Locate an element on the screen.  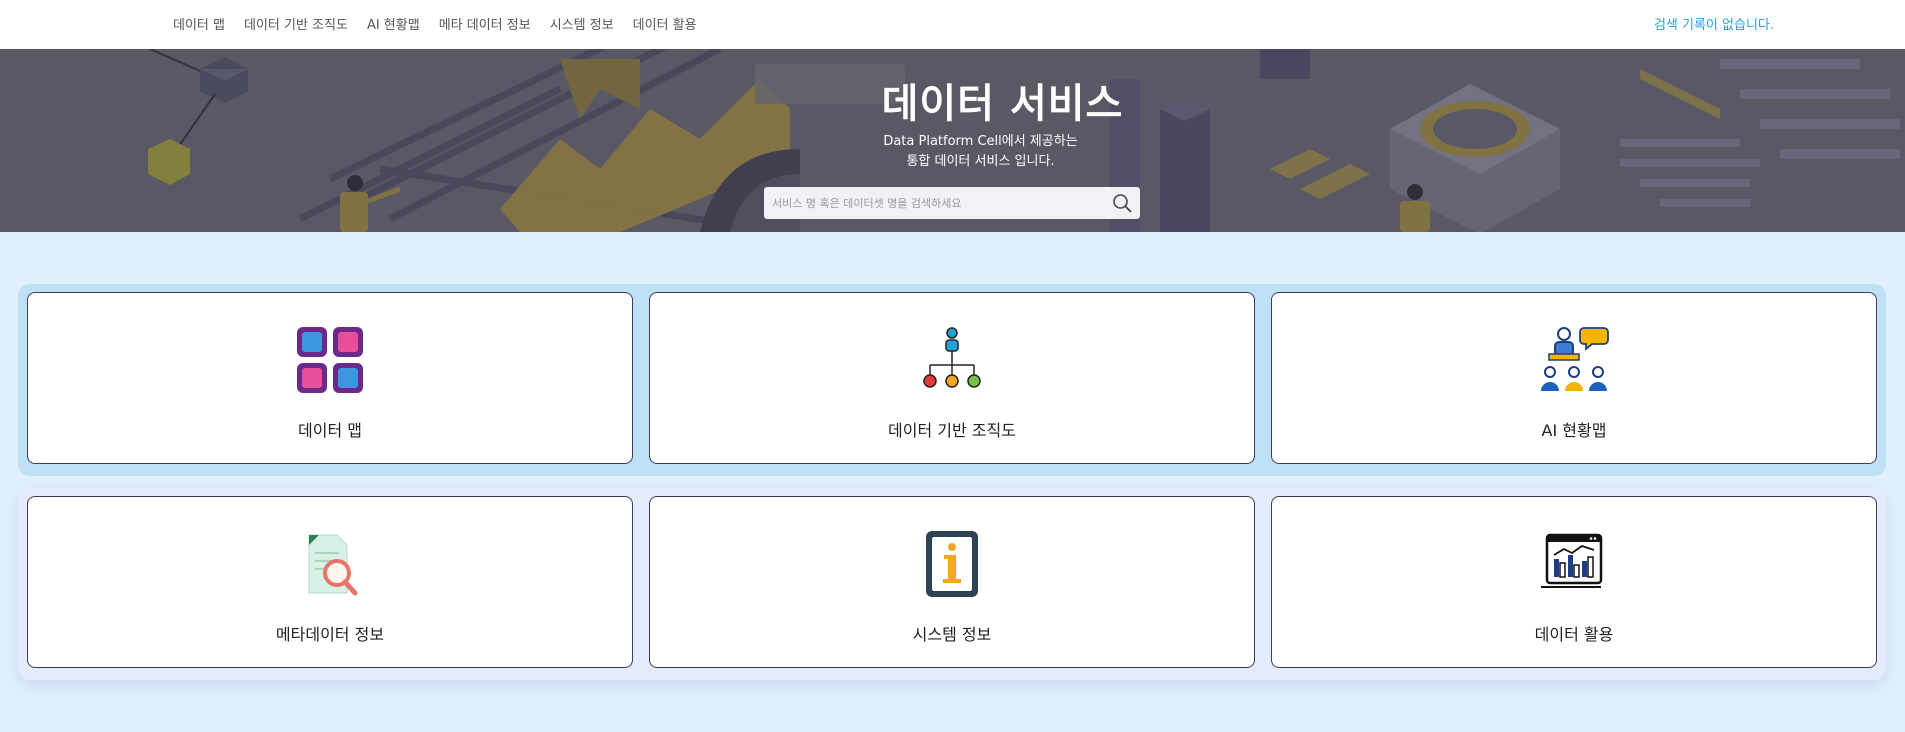
analytics-chart-icon is located at coordinates (1574, 564).